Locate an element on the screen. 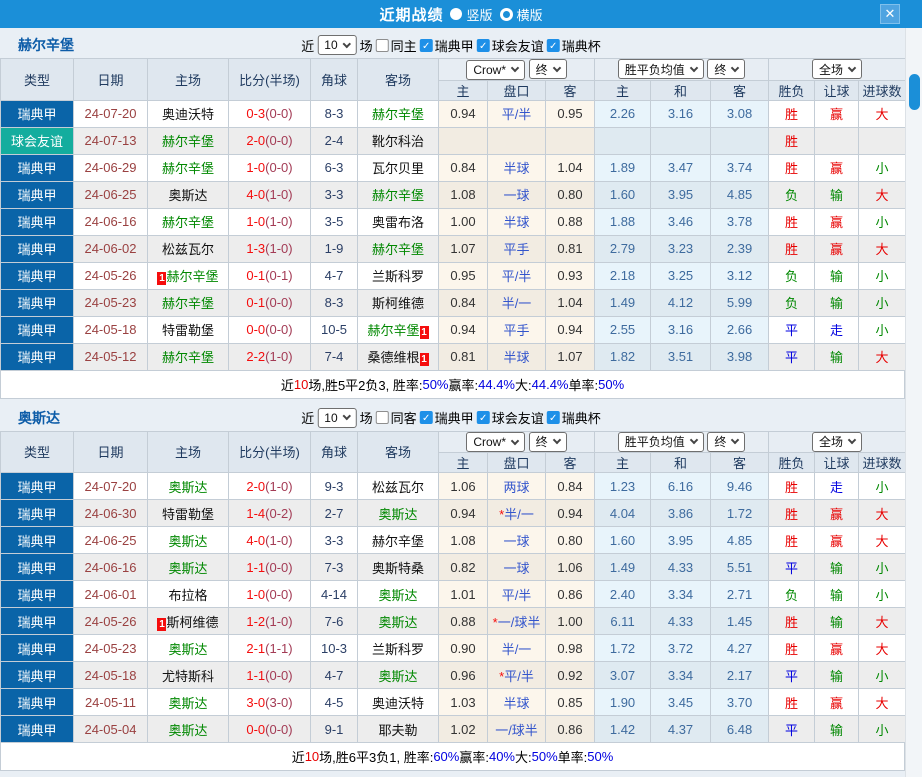 Image resolution: width=922 pixels, height=777 pixels. away-team-cell: 奥斯达 is located at coordinates (398, 594).